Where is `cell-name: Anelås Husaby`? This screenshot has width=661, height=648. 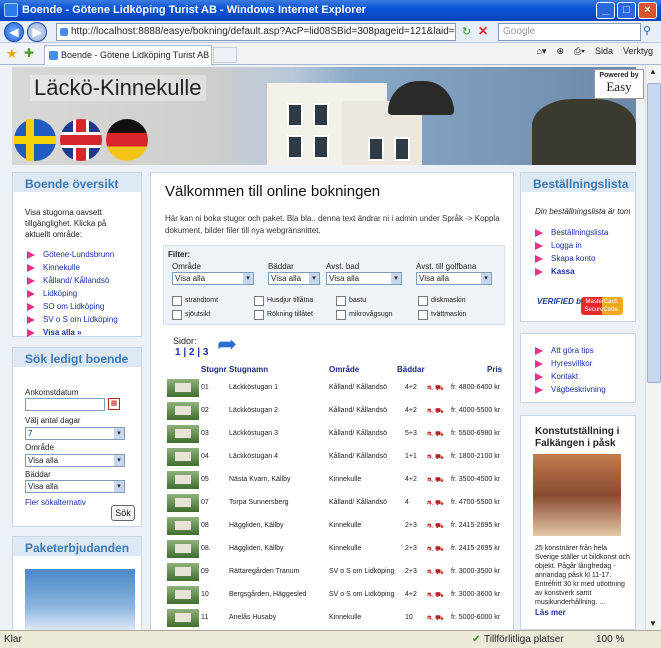
cell-name: Anelås Husaby is located at coordinates (252, 617).